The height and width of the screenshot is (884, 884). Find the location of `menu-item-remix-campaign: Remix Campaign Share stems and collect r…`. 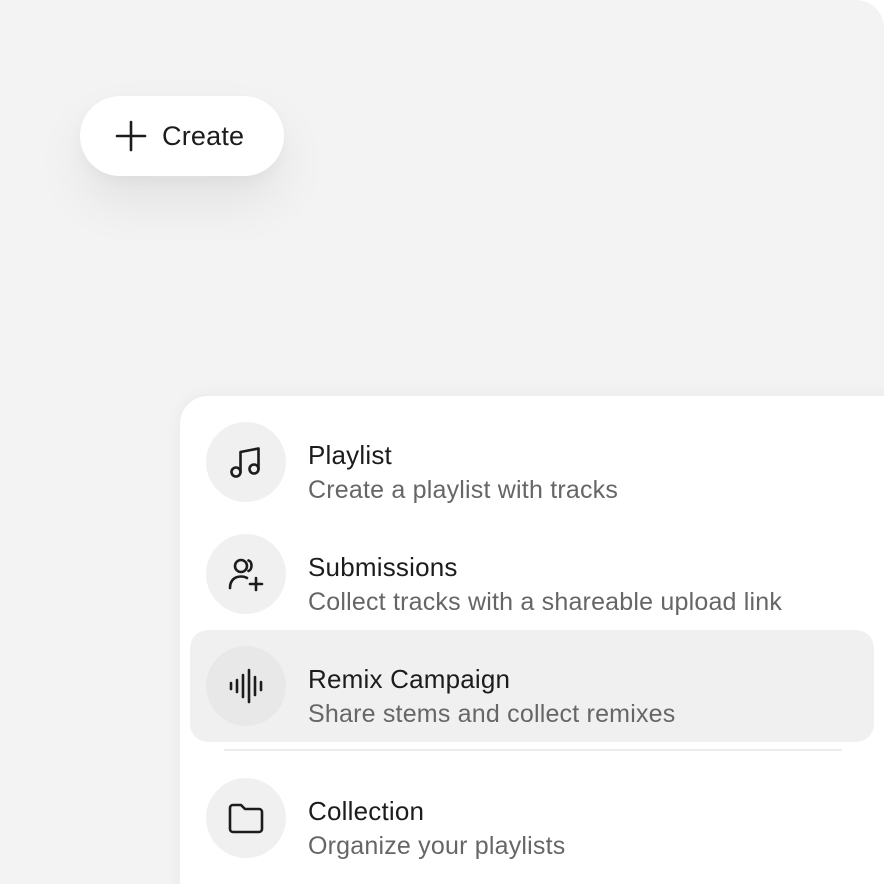

menu-item-remix-campaign: Remix Campaign Share stems and collect r… is located at coordinates (532, 686).